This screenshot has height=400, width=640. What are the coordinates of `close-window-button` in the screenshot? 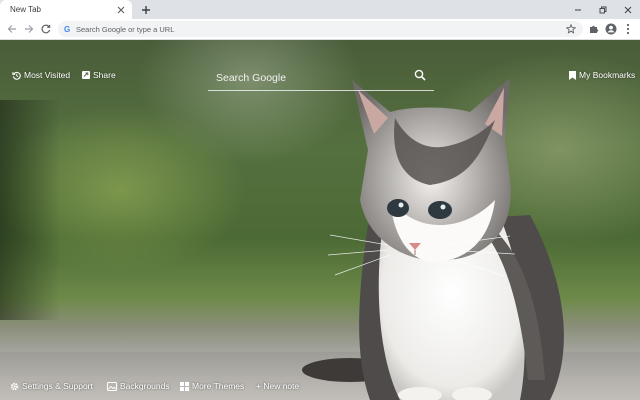 It's located at (628, 9).